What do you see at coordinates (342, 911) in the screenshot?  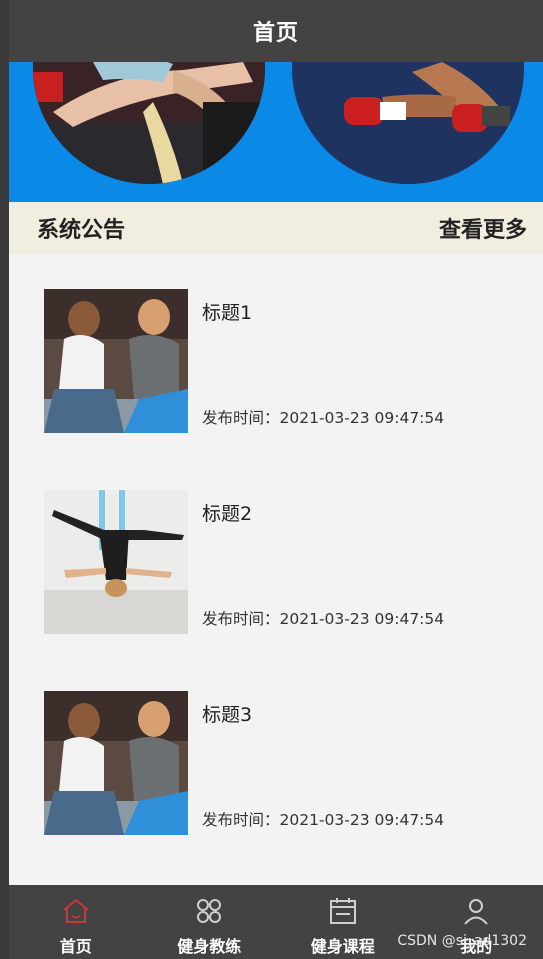 I see `calendar-icon` at bounding box center [342, 911].